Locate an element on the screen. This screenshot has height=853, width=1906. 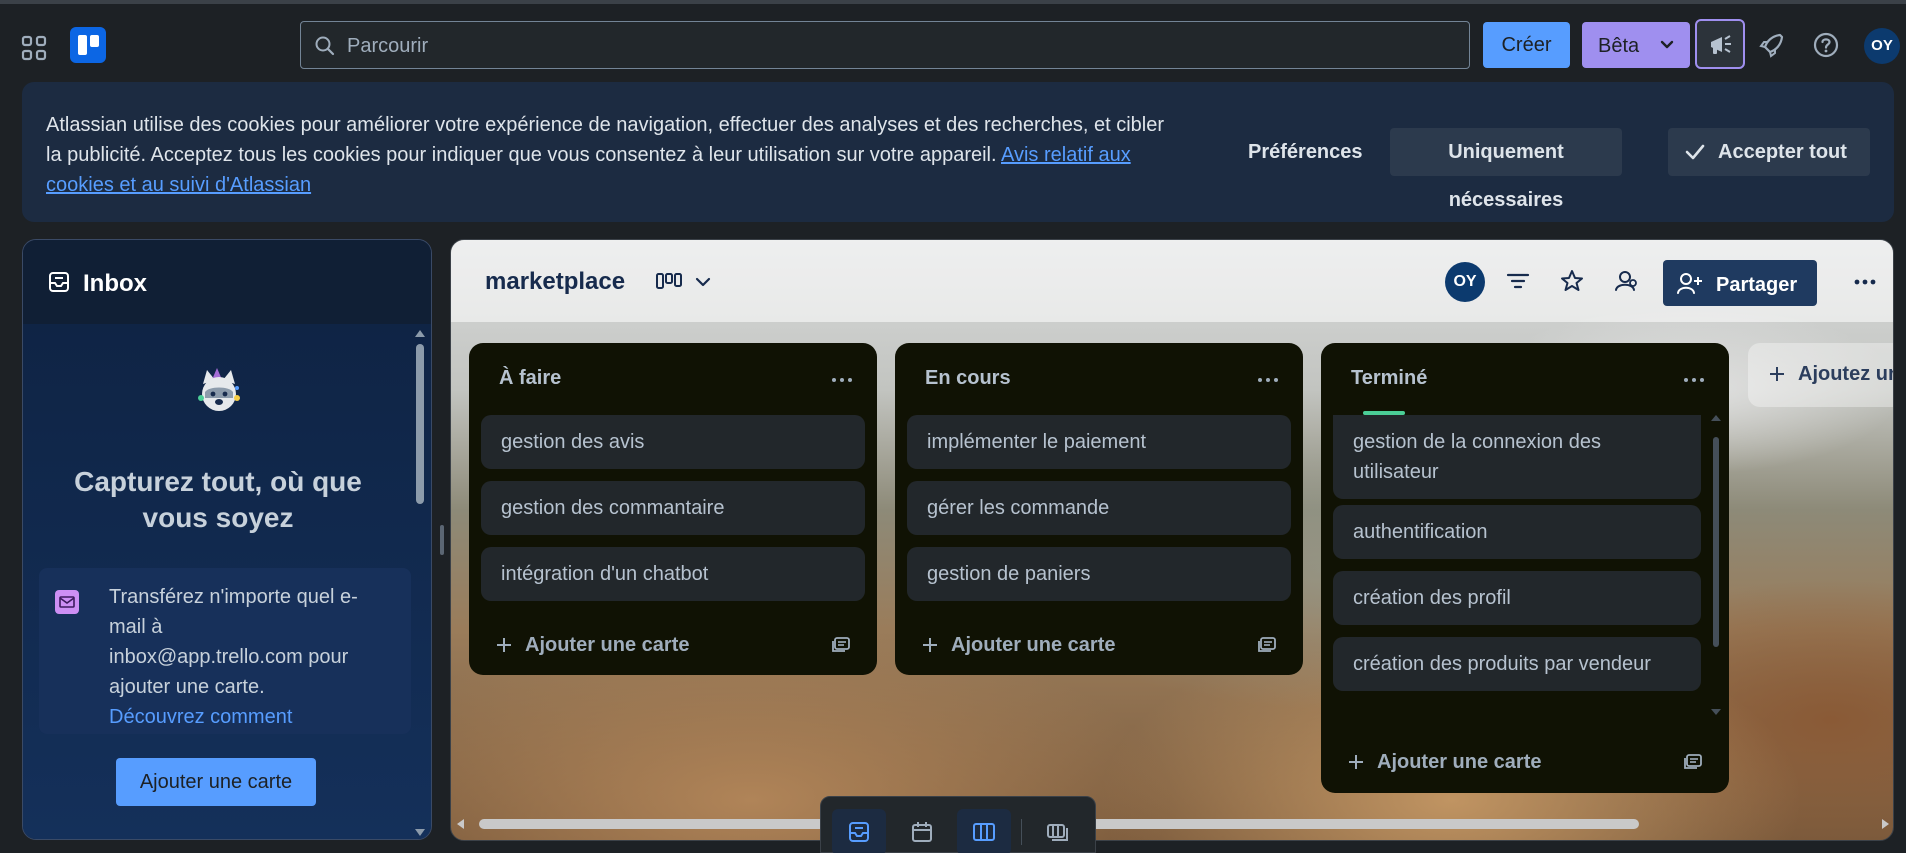
mail-icon is located at coordinates (67, 602).